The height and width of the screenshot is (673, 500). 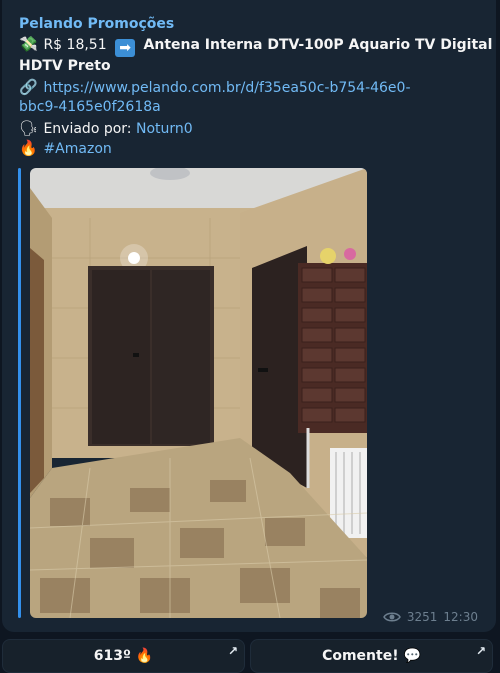 I want to click on view-count: 3251, so click(x=422, y=617).